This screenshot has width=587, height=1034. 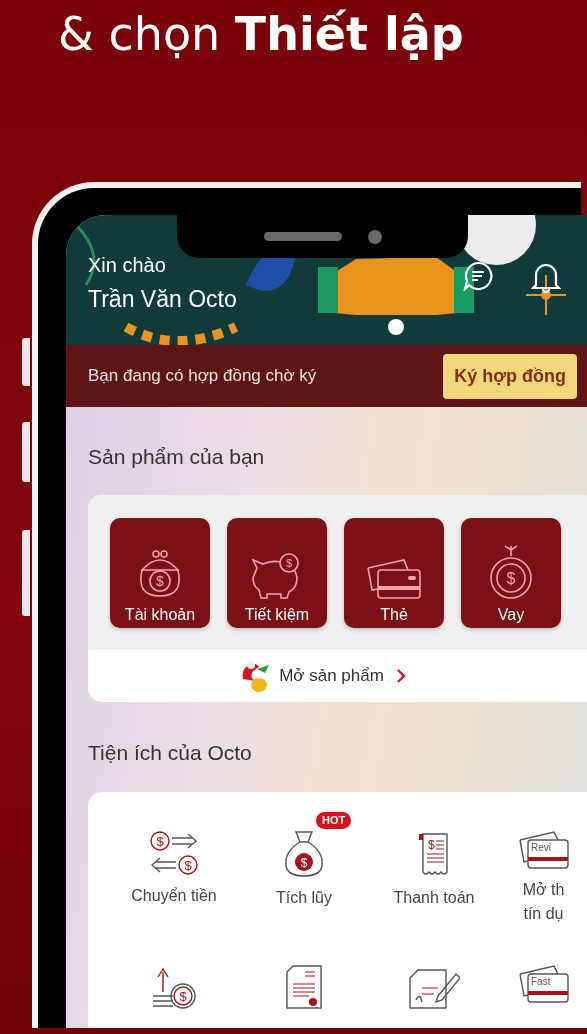 I want to click on utility-item: Fast, so click(x=543, y=978).